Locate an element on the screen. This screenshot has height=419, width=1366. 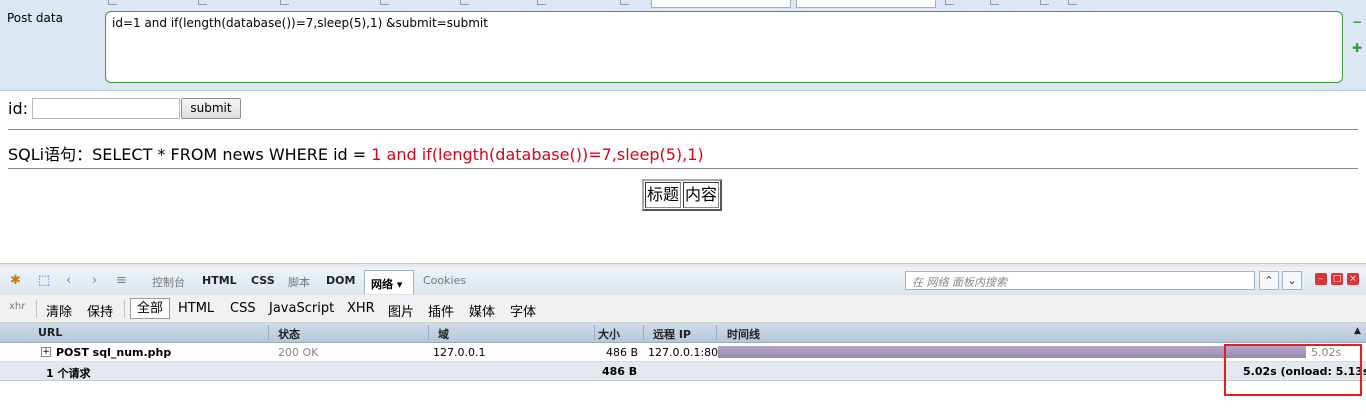
request-domain: 127.0.0.1 is located at coordinates (459, 352).